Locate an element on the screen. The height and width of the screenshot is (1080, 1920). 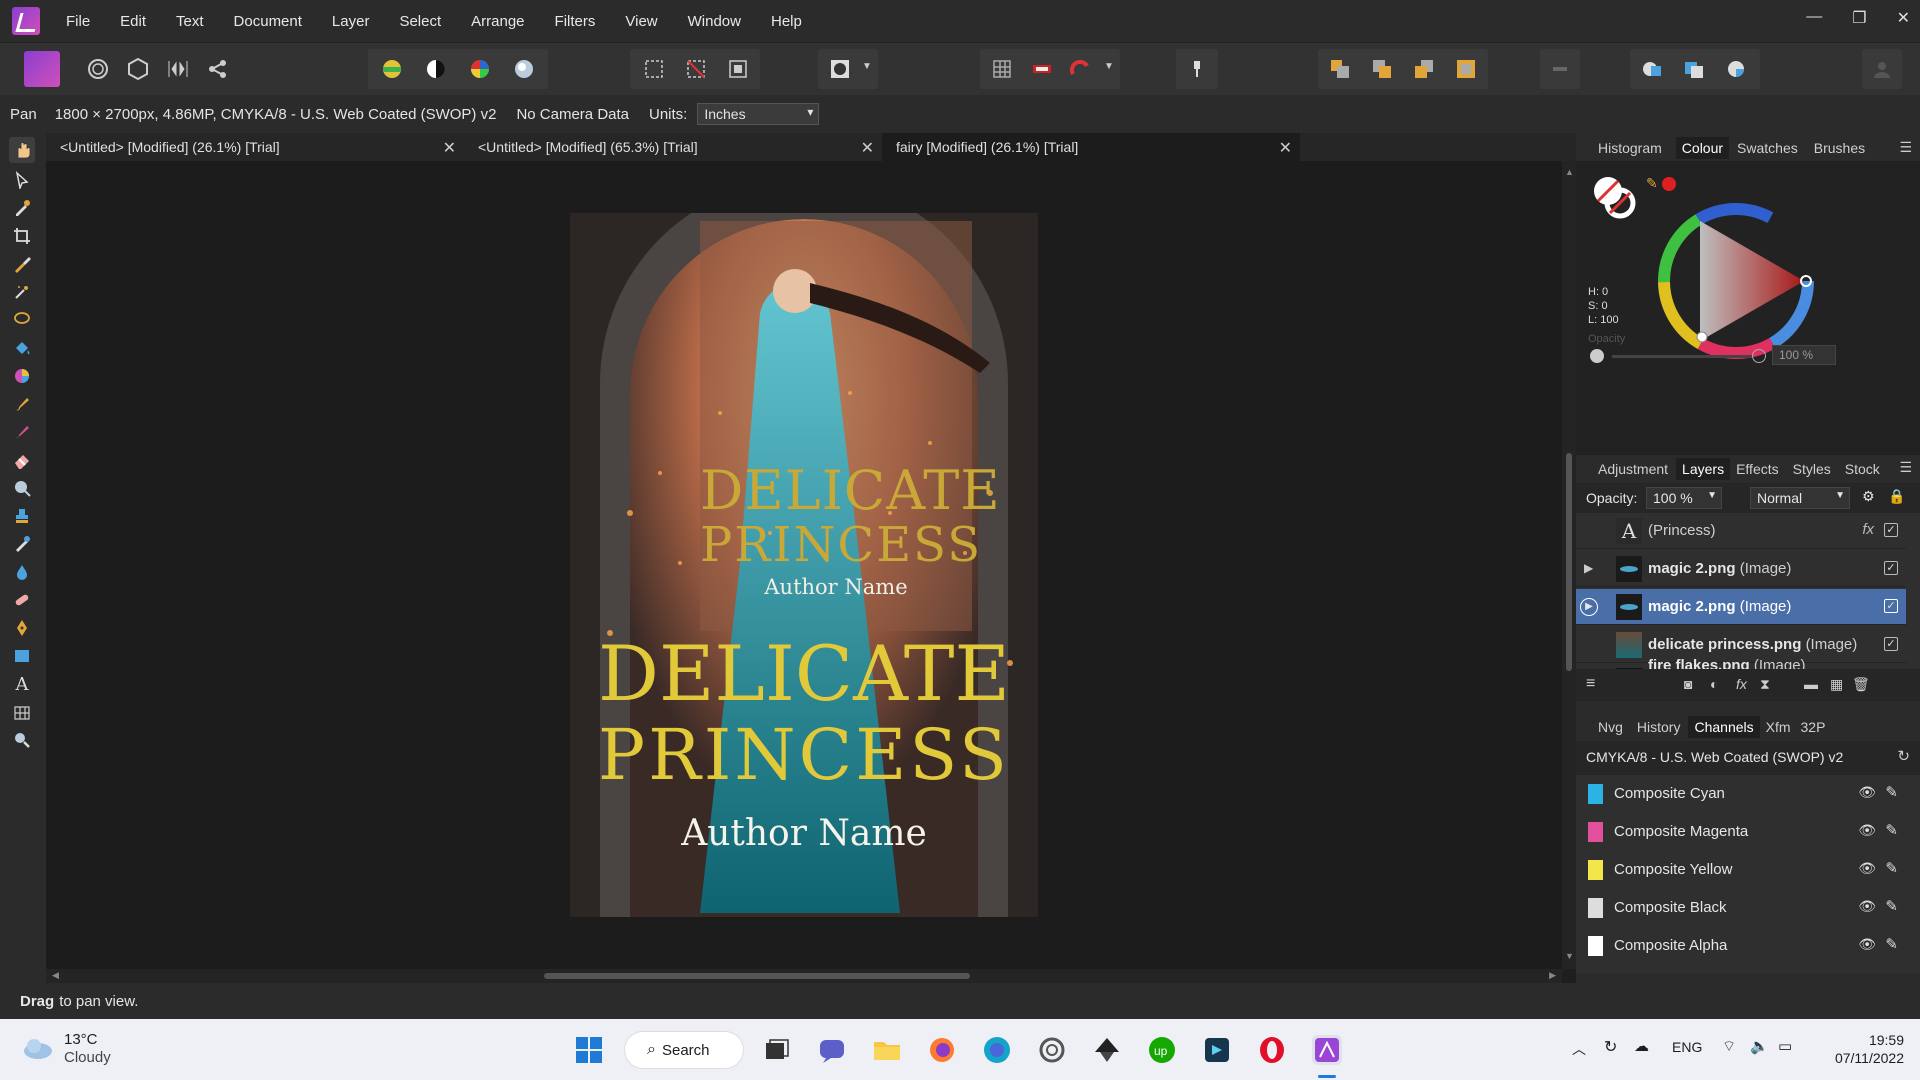
quick-mask-icon is located at coordinates (840, 69).